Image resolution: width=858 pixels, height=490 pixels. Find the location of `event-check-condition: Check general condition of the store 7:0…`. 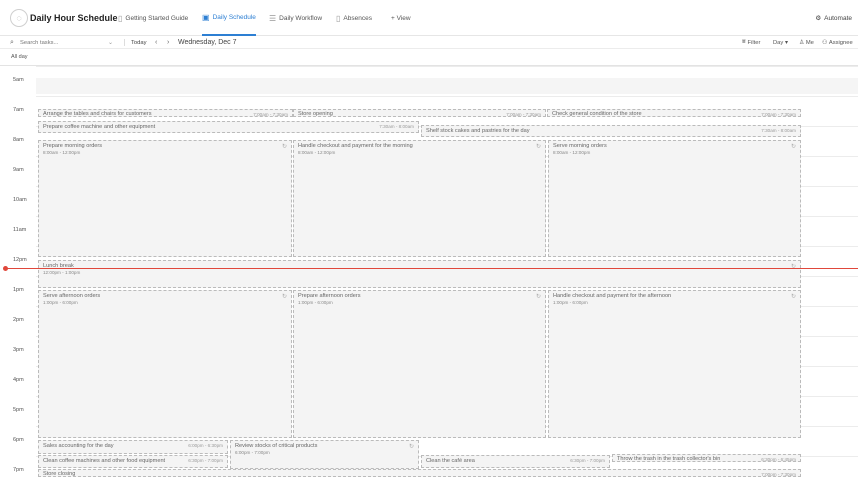

event-check-condition: Check general condition of the store 7:0… is located at coordinates (674, 113).